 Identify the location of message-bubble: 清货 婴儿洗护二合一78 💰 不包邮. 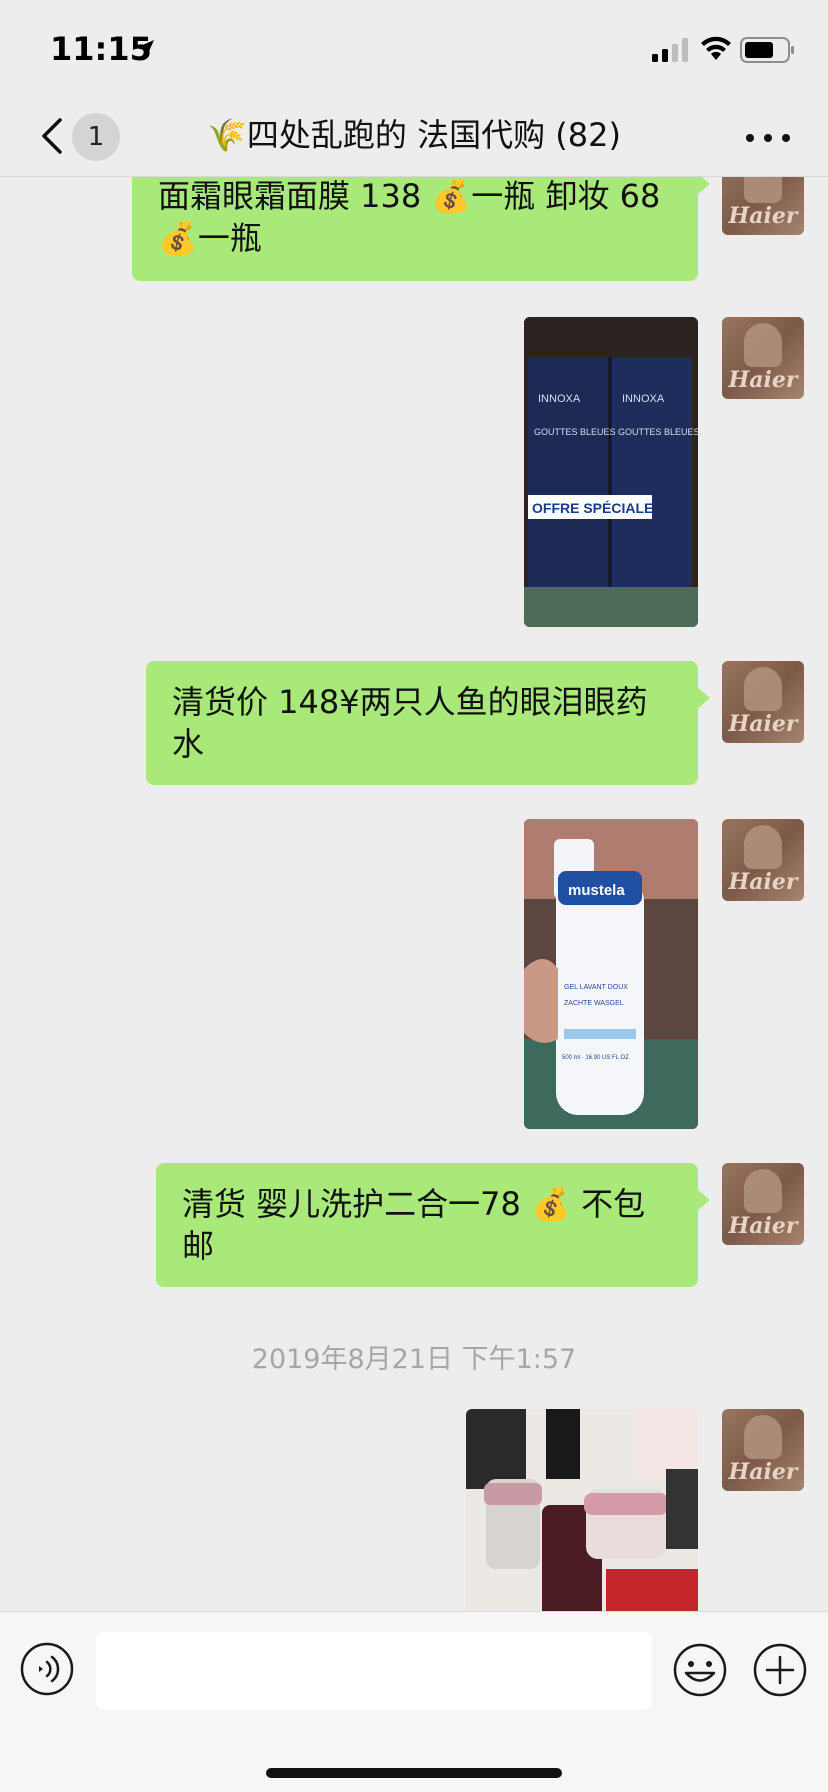
(433, 1225).